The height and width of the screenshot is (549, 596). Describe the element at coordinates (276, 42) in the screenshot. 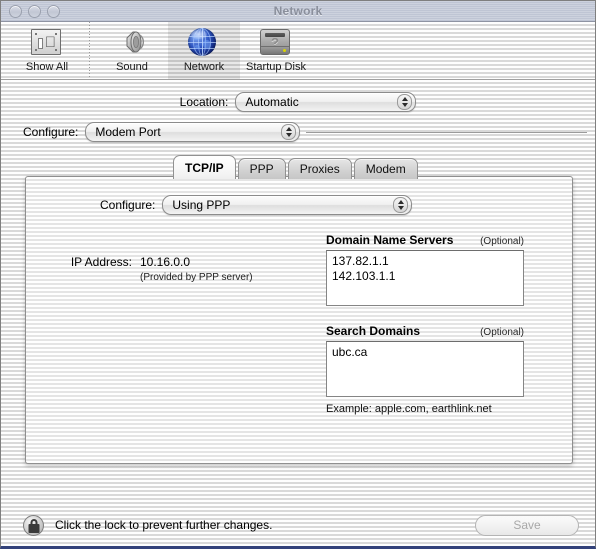

I see `hard-disk-icon: ?` at that location.